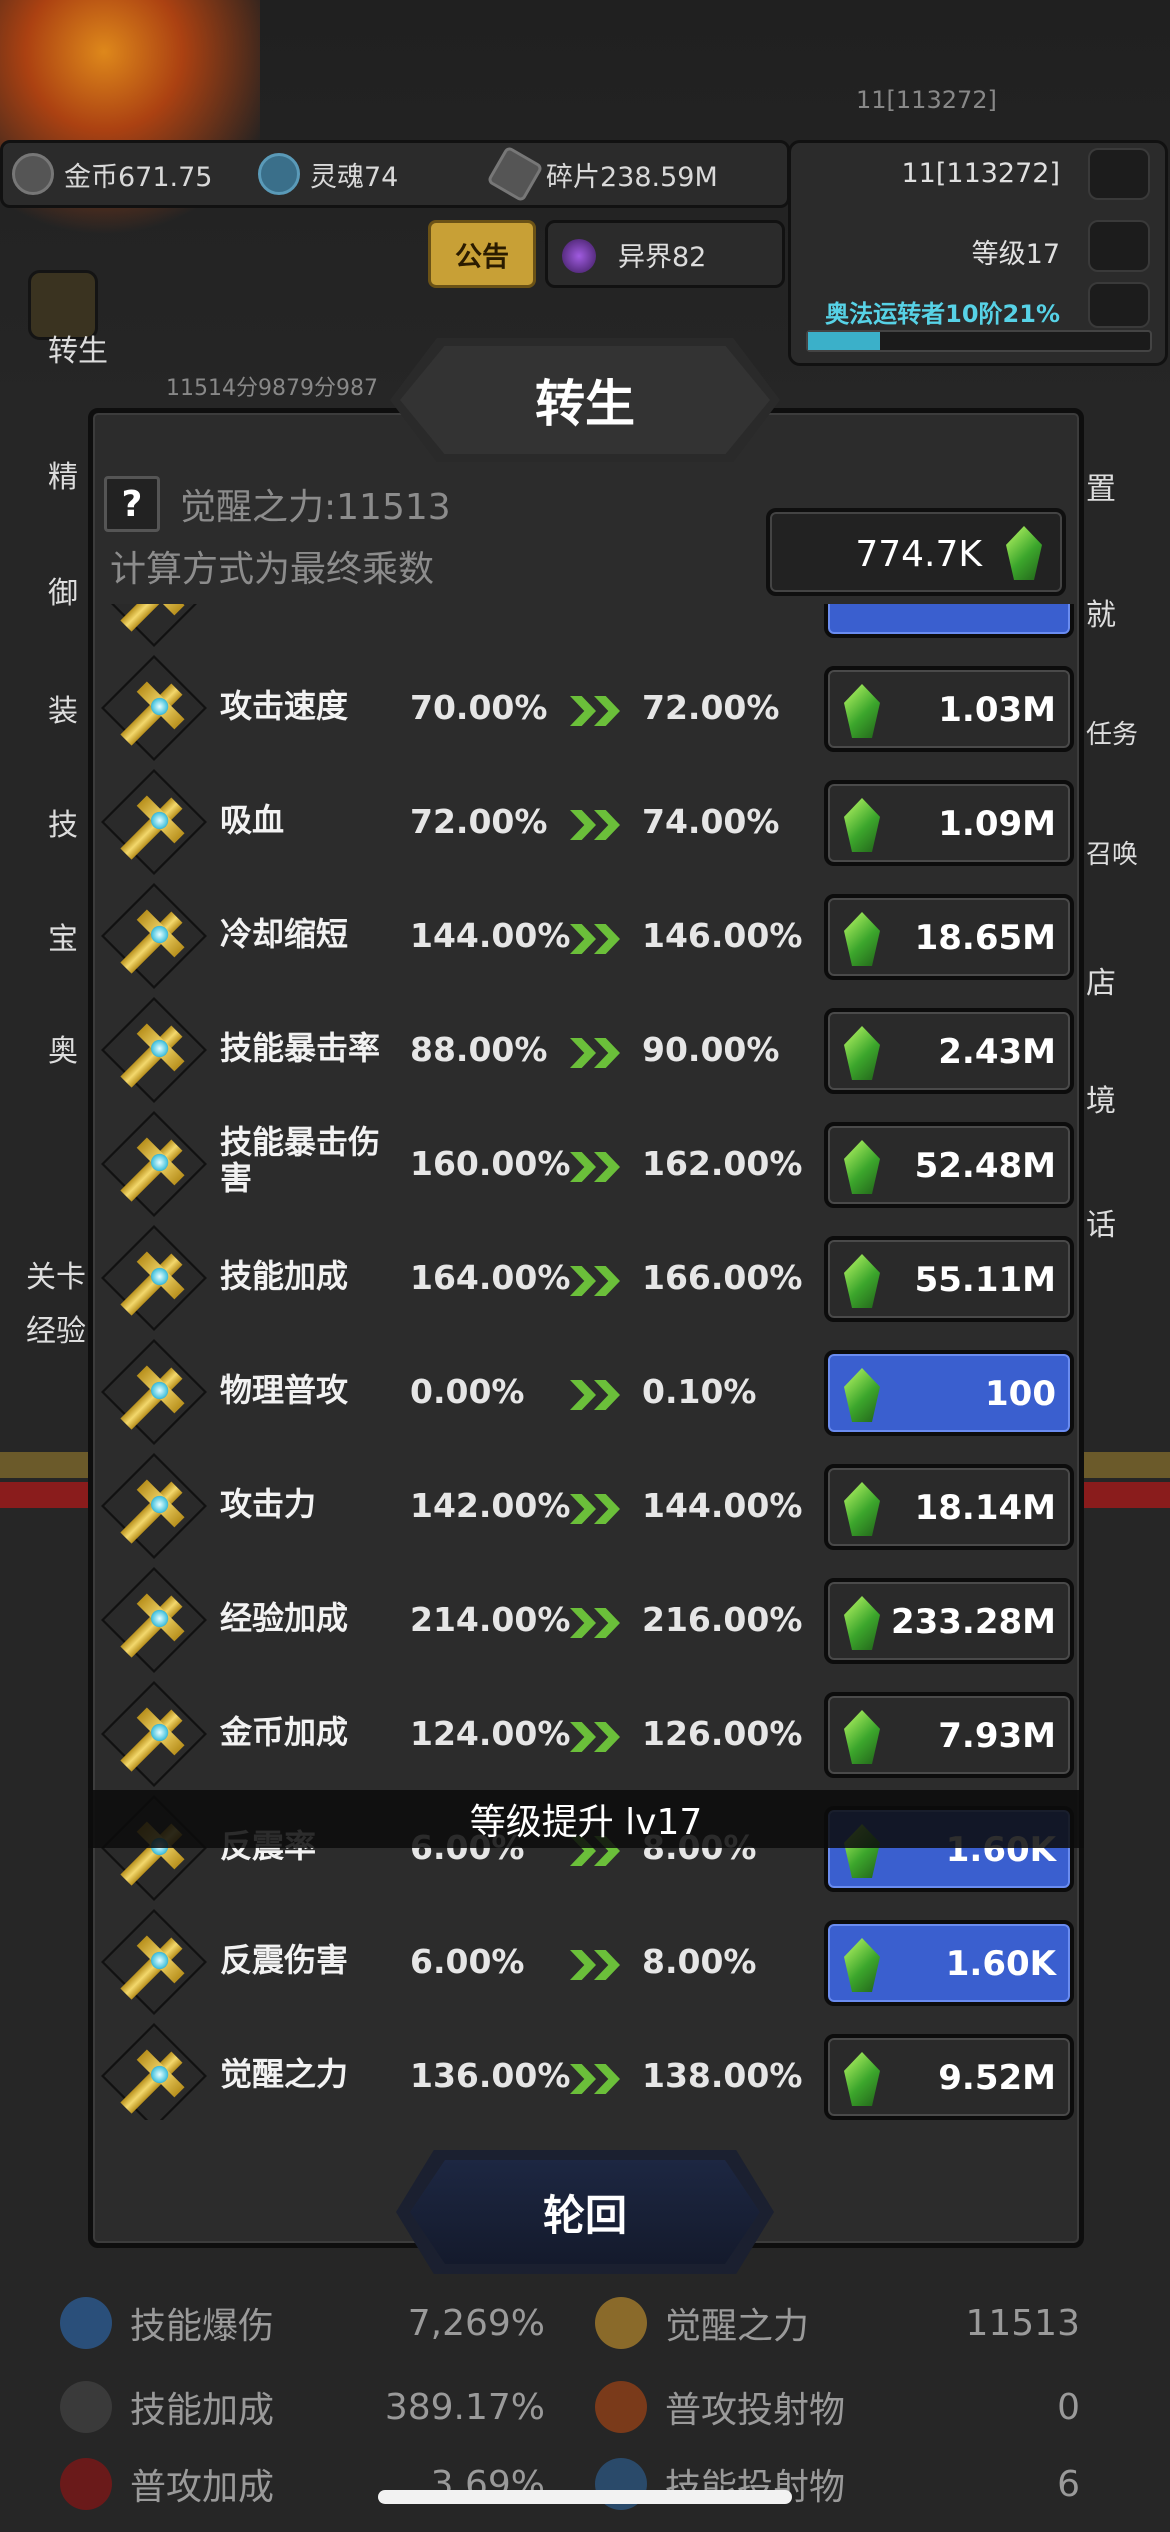 Image resolution: width=1170 pixels, height=2532 pixels. I want to click on help-button: ?, so click(132, 504).